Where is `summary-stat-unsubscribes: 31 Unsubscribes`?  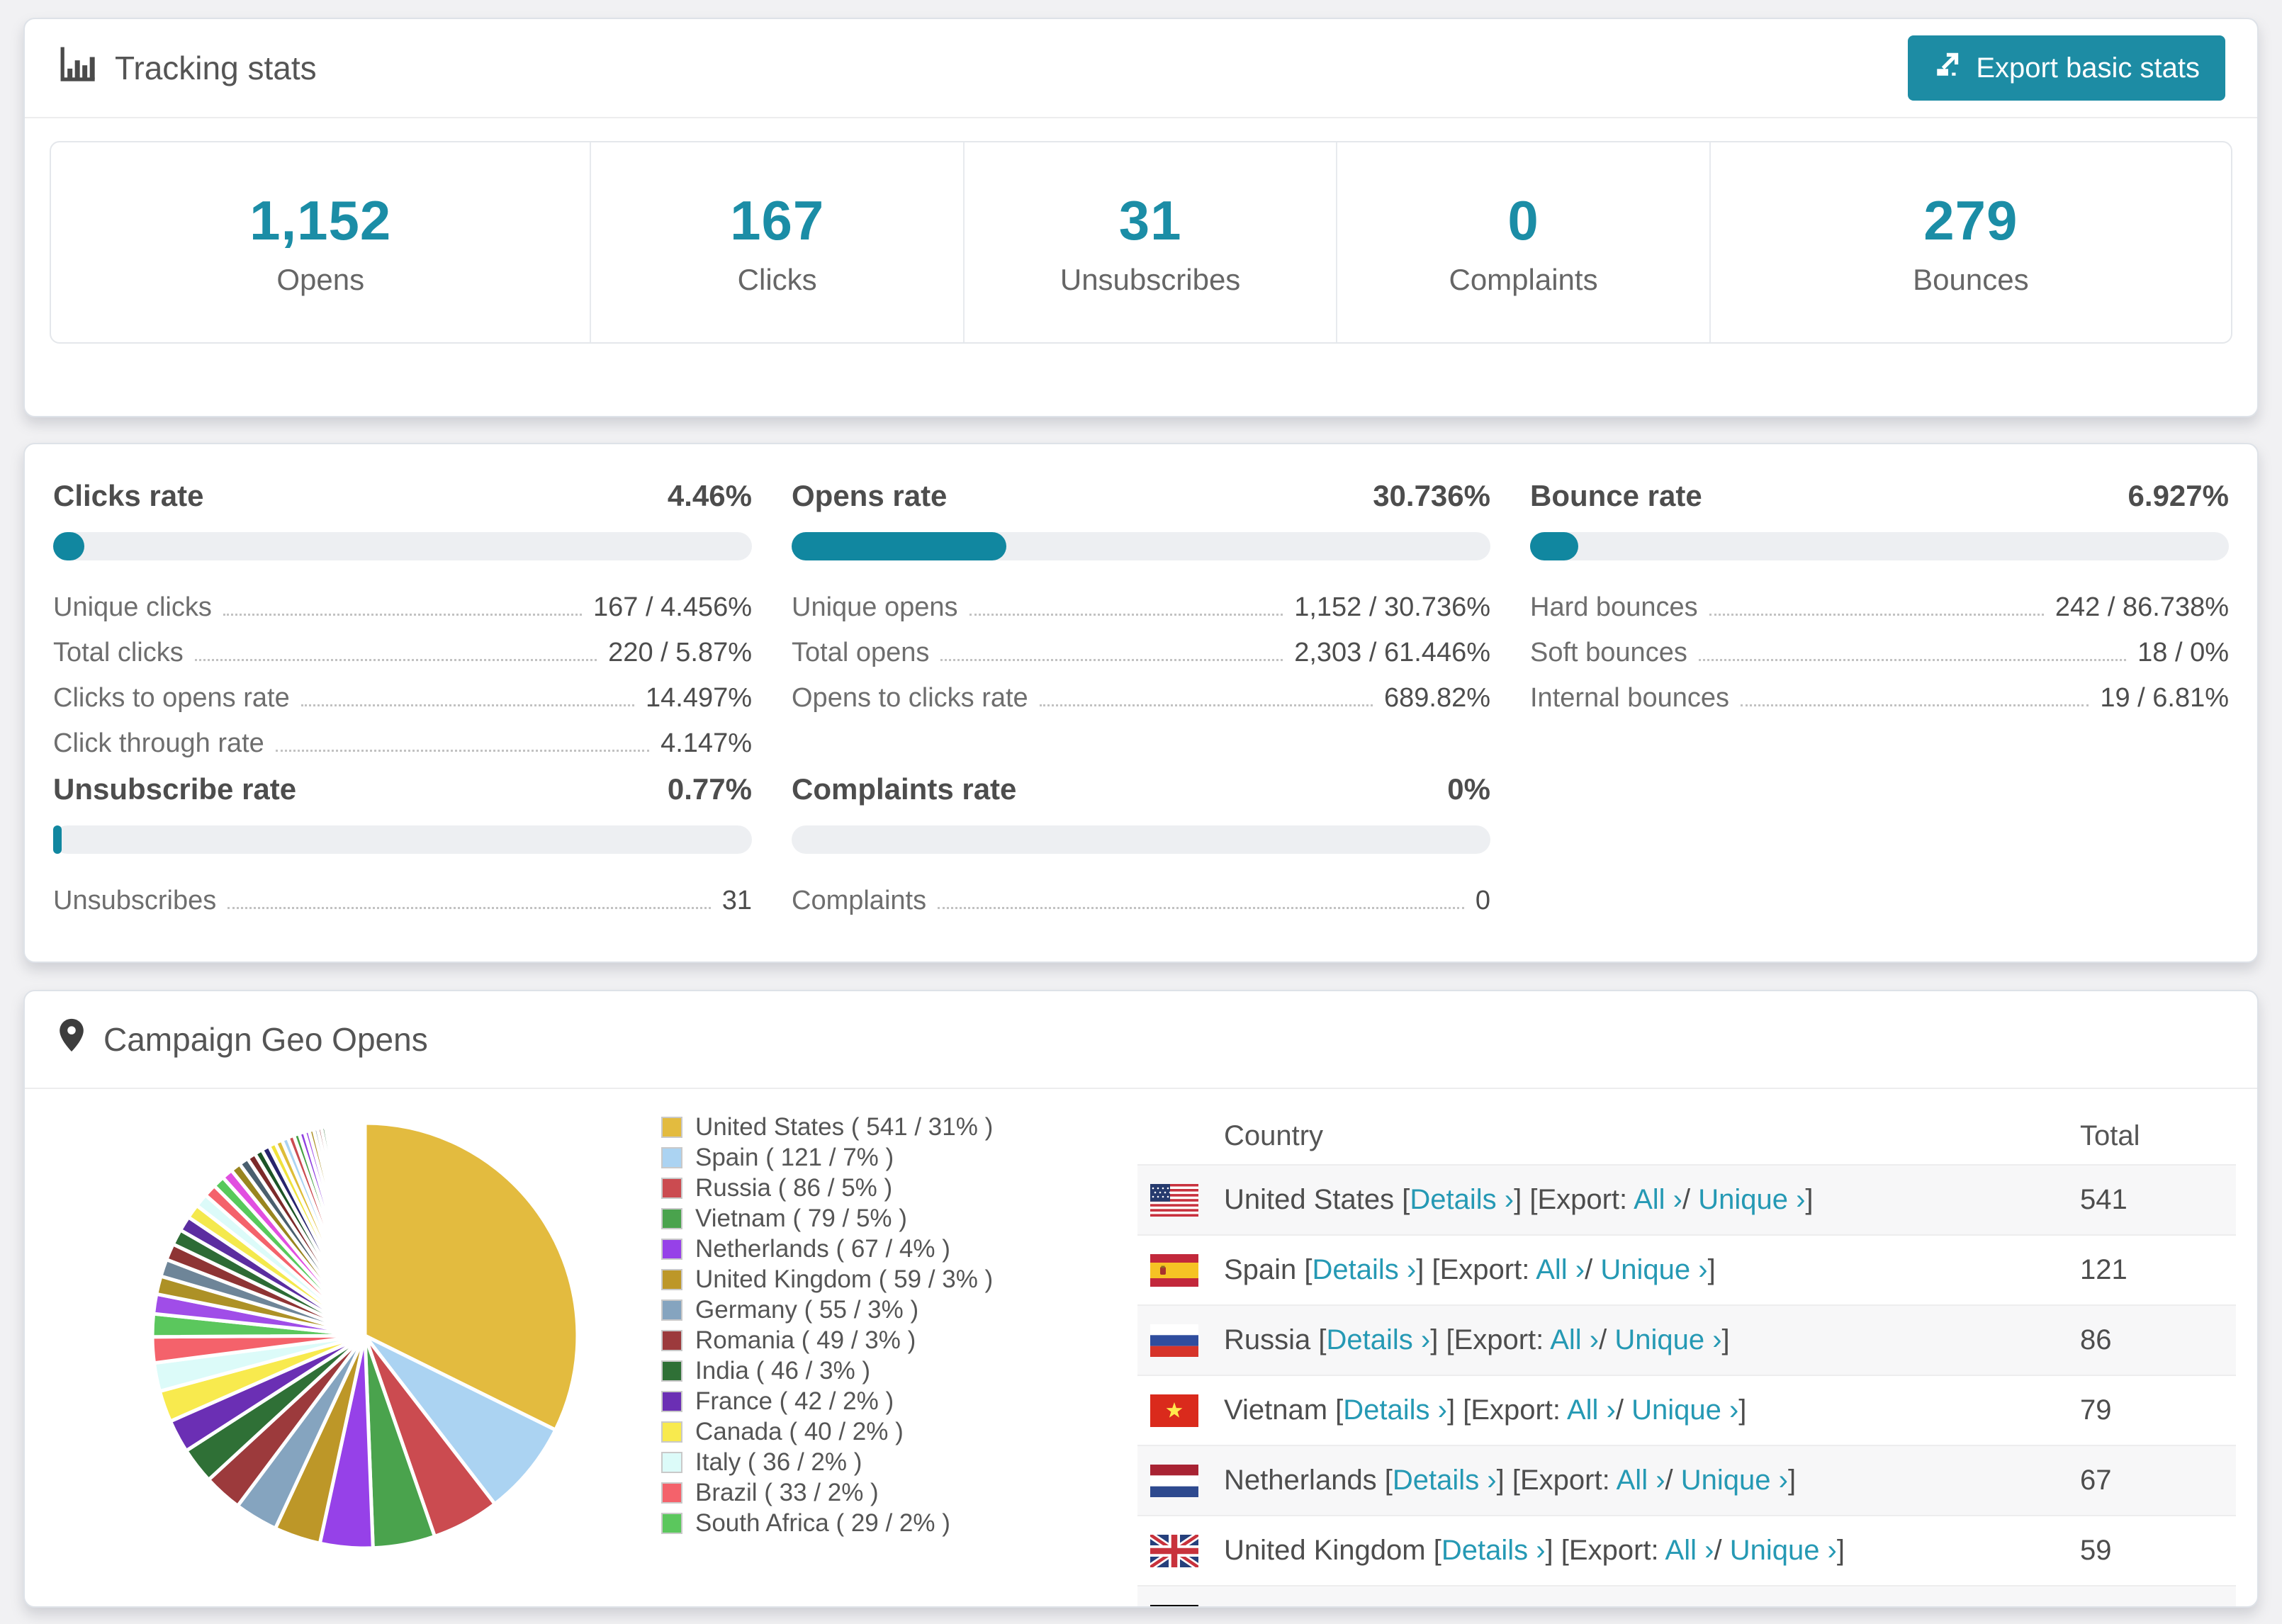 summary-stat-unsubscribes: 31 Unsubscribes is located at coordinates (1149, 242).